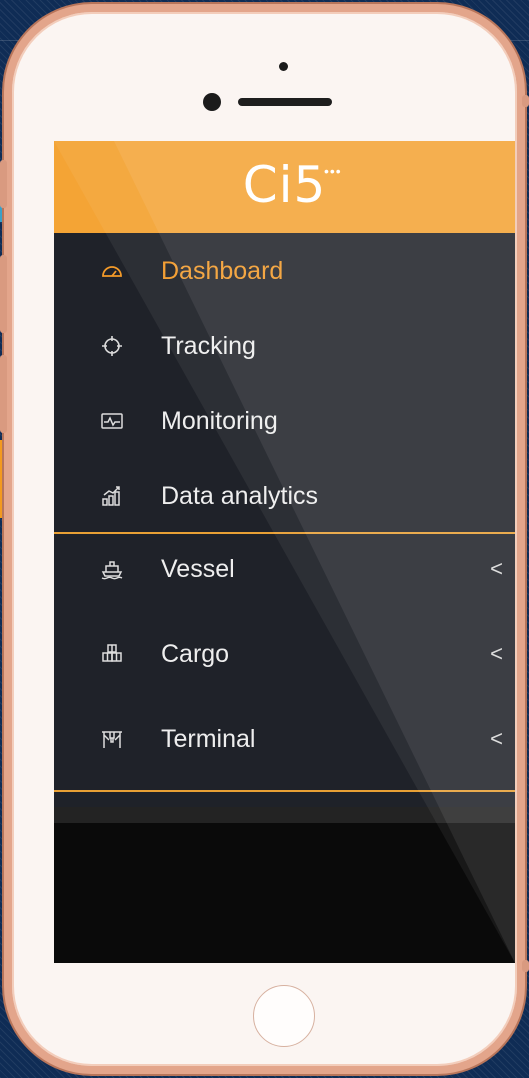  Describe the element at coordinates (284, 791) in the screenshot. I see `menu-divider` at that location.